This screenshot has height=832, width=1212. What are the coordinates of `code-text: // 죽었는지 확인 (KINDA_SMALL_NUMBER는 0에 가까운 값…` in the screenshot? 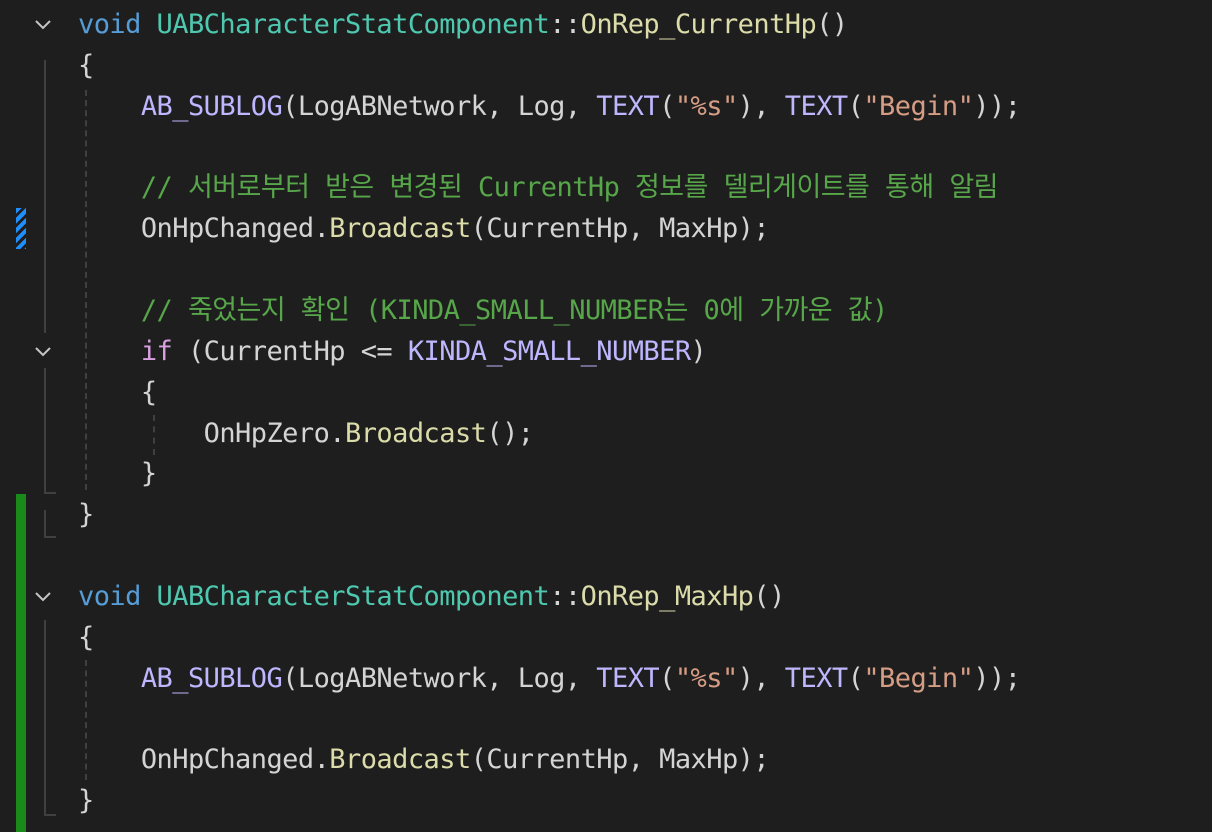 It's located at (483, 310).